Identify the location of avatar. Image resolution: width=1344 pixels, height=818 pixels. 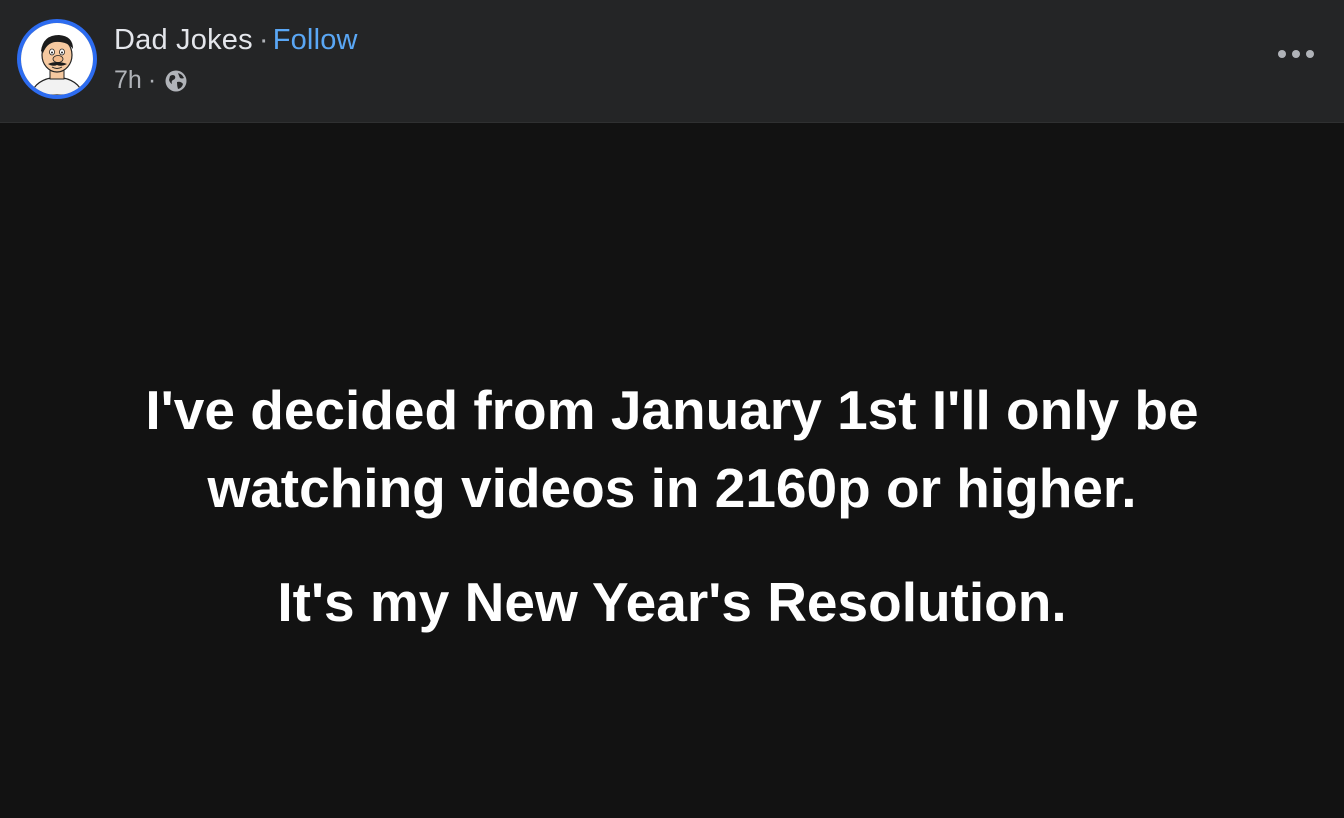
(57, 59).